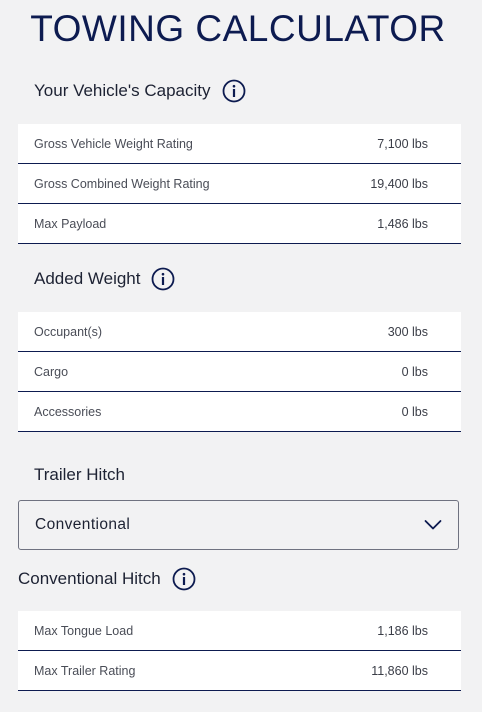 Image resolution: width=482 pixels, height=712 pixels. Describe the element at coordinates (68, 331) in the screenshot. I see `row-label: Occupant(s)` at that location.